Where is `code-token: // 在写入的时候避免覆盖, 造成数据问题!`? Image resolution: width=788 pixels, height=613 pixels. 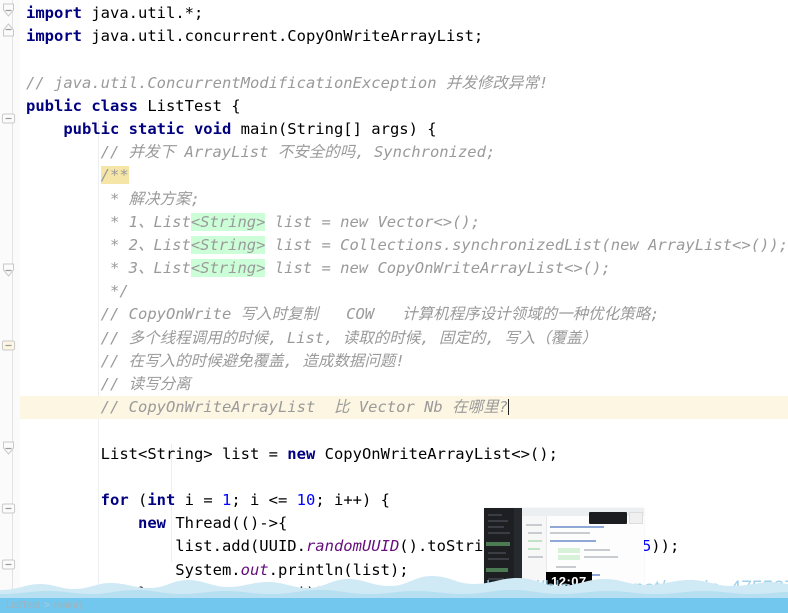
code-token: // 在写入的时候避免覆盖, 造成数据问题! is located at coordinates (215, 360).